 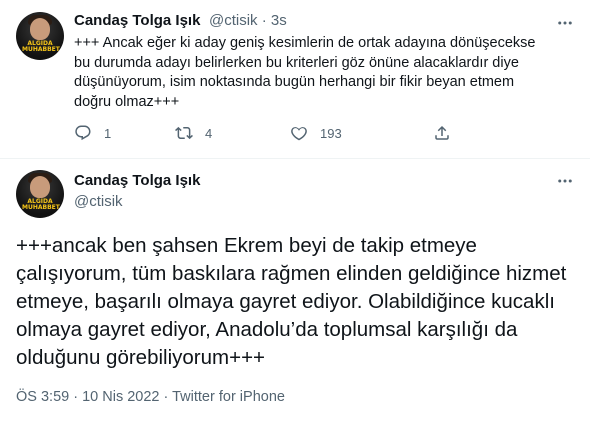 What do you see at coordinates (92, 133) in the screenshot?
I see `reply-button: 1` at bounding box center [92, 133].